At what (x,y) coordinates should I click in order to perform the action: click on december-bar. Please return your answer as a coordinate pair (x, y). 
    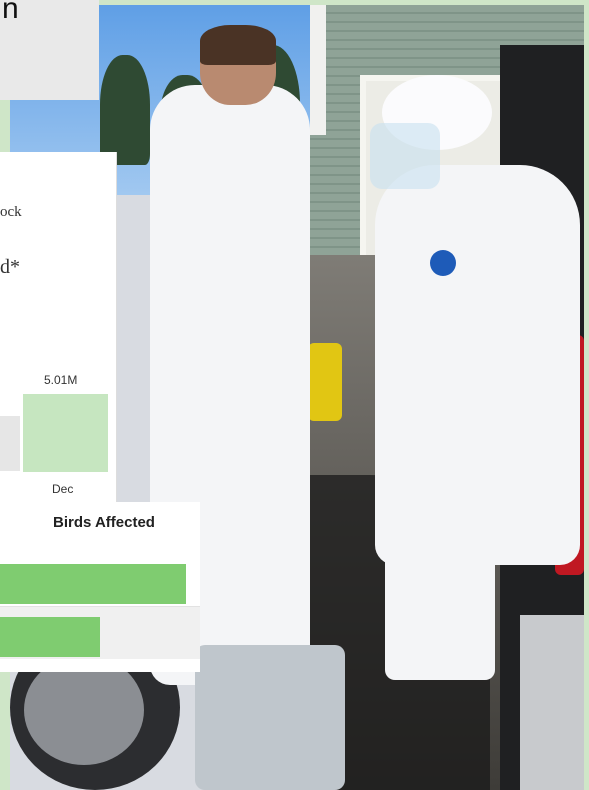
    Looking at the image, I should click on (65, 433).